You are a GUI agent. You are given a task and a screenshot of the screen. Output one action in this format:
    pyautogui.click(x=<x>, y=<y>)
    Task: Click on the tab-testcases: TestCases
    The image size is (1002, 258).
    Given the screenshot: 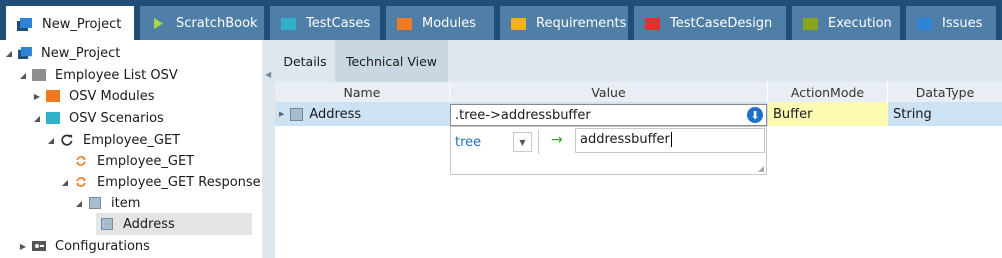 What is the action you would take?
    pyautogui.click(x=325, y=23)
    